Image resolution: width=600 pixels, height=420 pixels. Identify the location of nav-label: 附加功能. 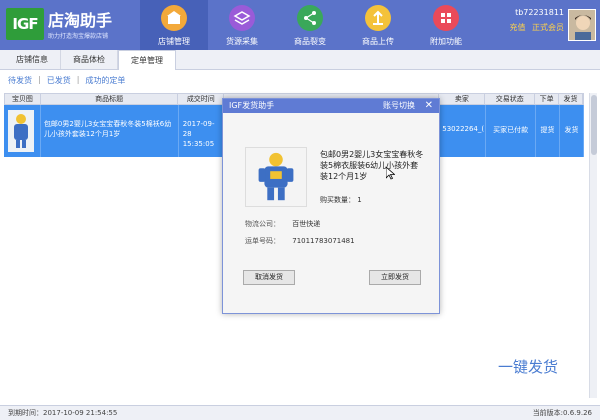
(446, 41).